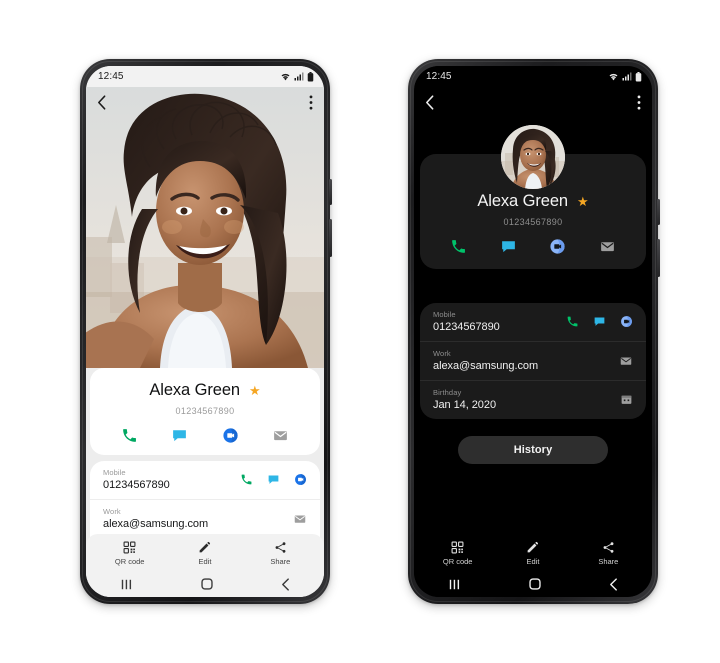  Describe the element at coordinates (522, 399) in the screenshot. I see `detail-text: Birthday Jan 14, 2020` at that location.